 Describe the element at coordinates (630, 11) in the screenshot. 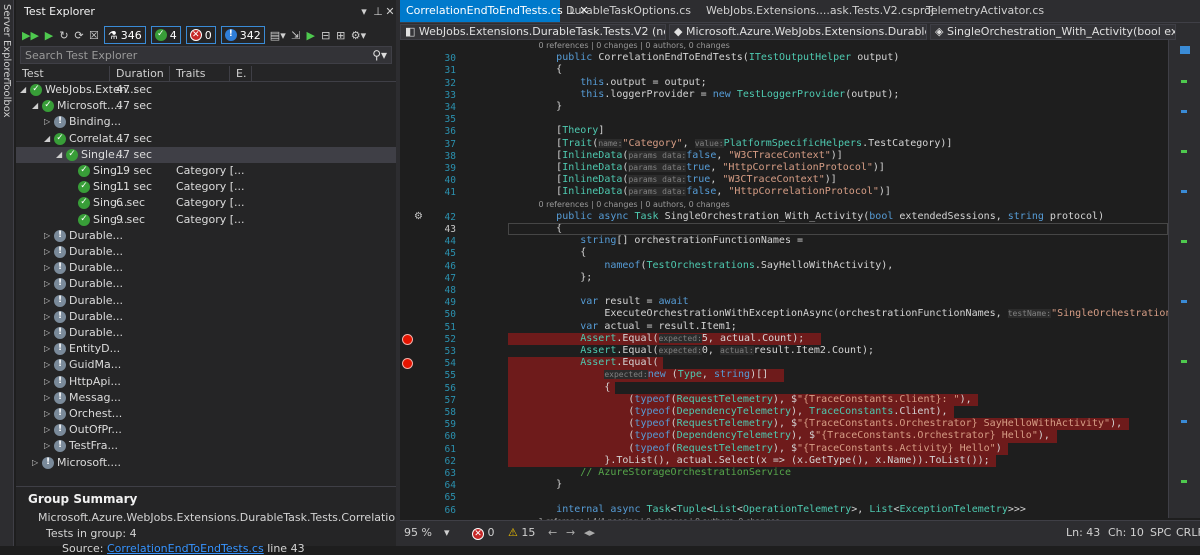

I see `tab-durable-task-options: DurableTaskOptions.cs` at that location.